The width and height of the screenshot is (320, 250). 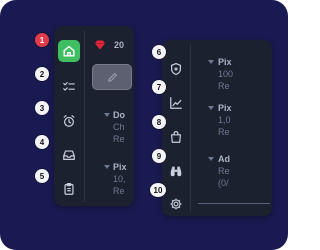 I want to click on sidebar-item-home, so click(x=69, y=51).